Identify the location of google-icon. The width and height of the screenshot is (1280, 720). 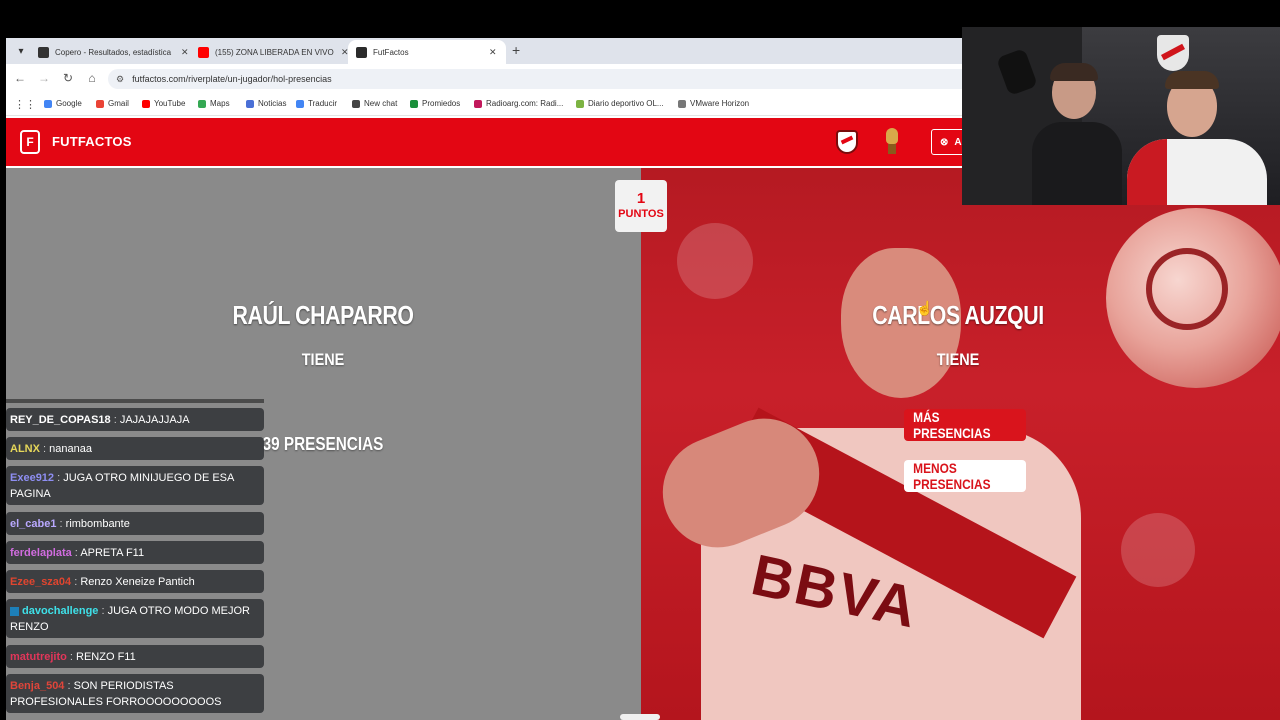
(48, 103).